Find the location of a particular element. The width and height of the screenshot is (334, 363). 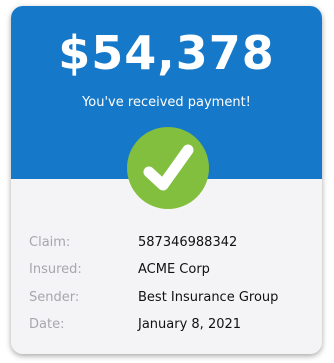

detail-row-insured: Insured: ACME Corp is located at coordinates (166, 270).